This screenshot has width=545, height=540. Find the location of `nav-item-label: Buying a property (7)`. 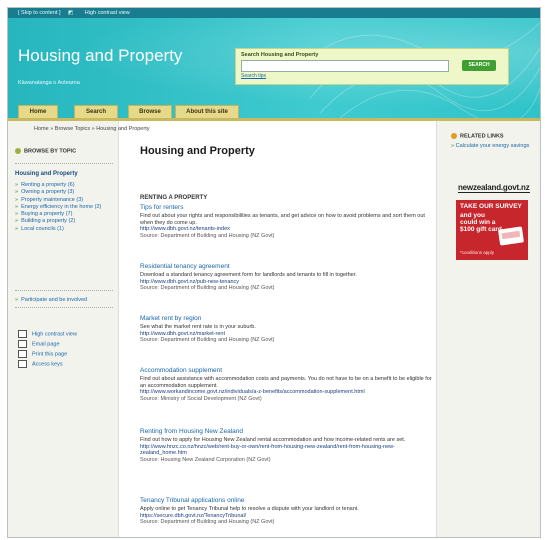

nav-item-label: Buying a property (7) is located at coordinates (47, 214).